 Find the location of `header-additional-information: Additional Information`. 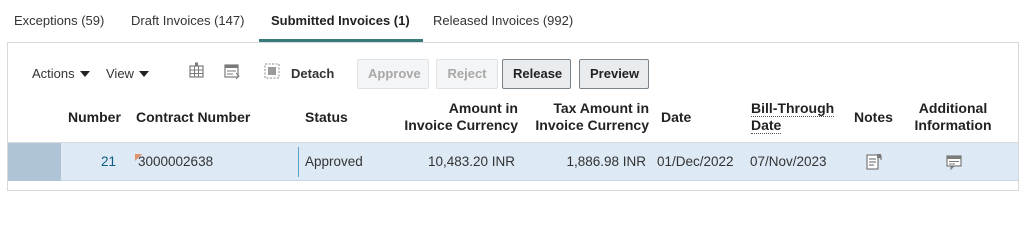

header-additional-information: Additional Information is located at coordinates (953, 117).